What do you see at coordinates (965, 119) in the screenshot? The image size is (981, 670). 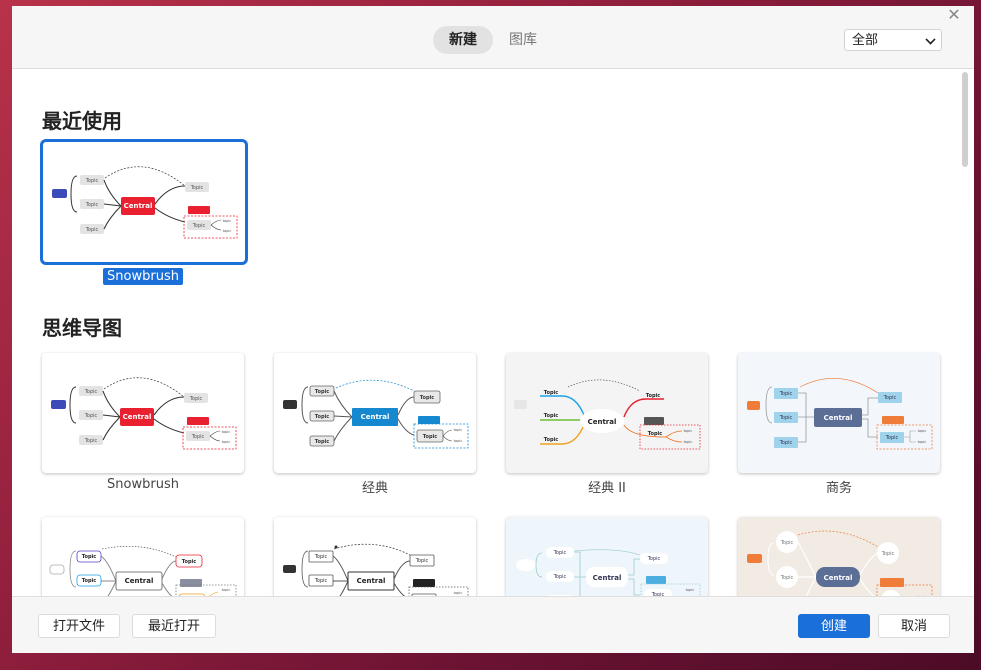 I see `vertical-scrollbar` at bounding box center [965, 119].